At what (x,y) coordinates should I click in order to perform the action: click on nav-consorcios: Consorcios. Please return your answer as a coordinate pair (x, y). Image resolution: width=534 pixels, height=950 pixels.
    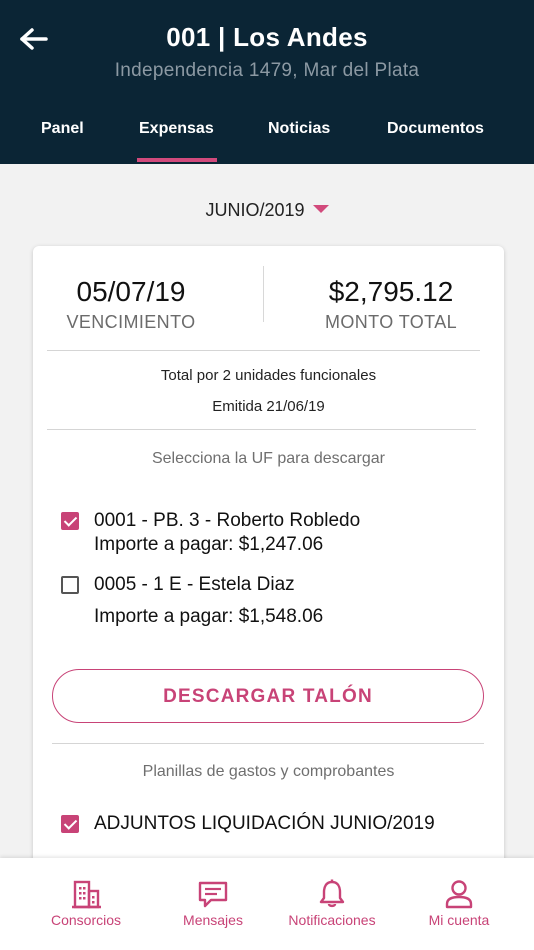
    Looking at the image, I should click on (86, 904).